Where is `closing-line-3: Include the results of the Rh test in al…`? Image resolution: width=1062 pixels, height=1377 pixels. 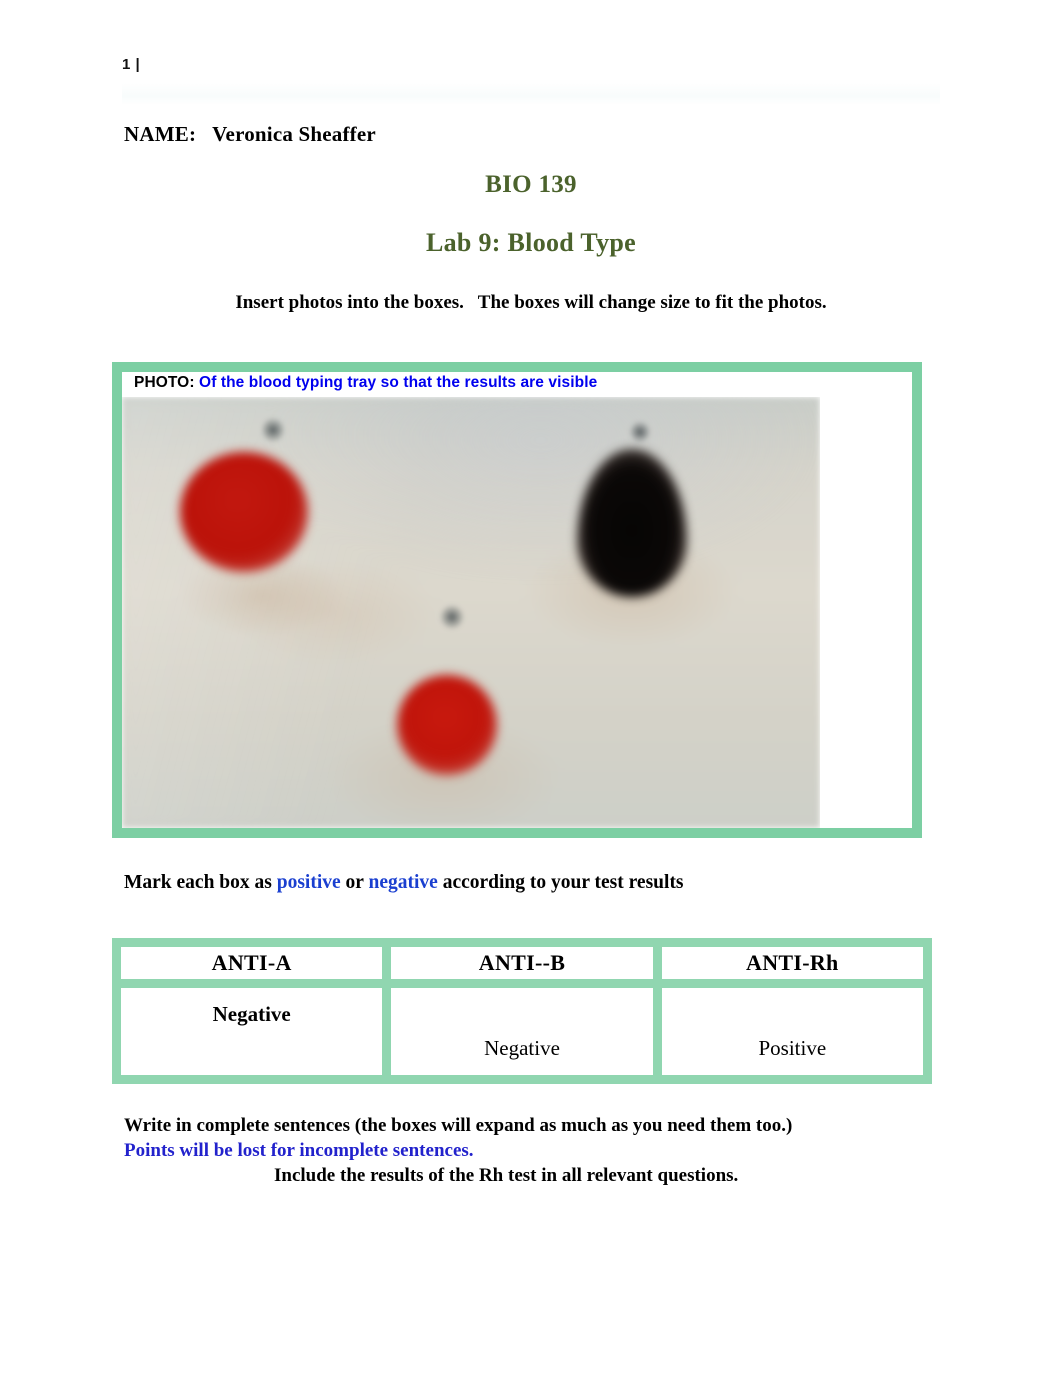 closing-line-3: Include the results of the Rh test in al… is located at coordinates (506, 1175).